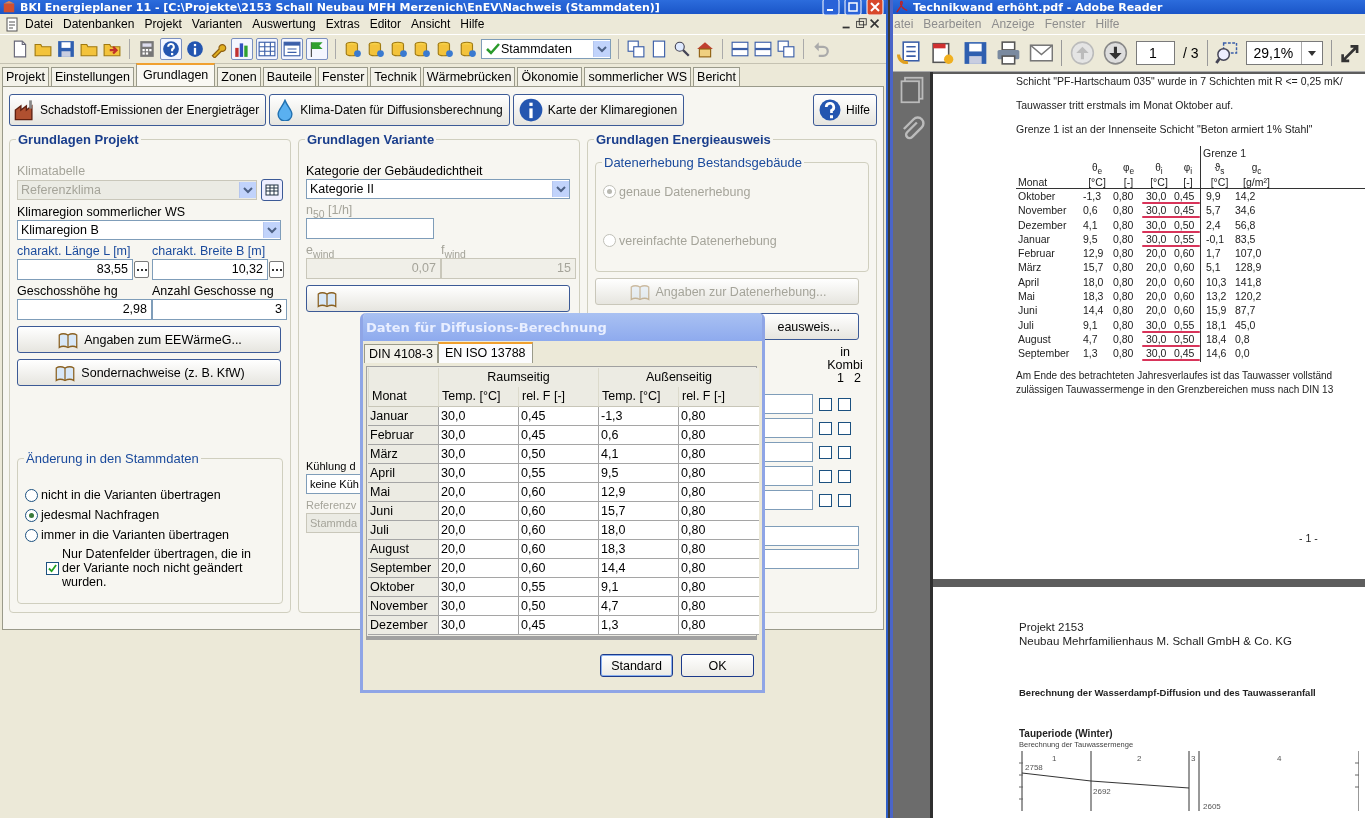 The image size is (1365, 818). I want to click on standard-button: Standard, so click(636, 665).